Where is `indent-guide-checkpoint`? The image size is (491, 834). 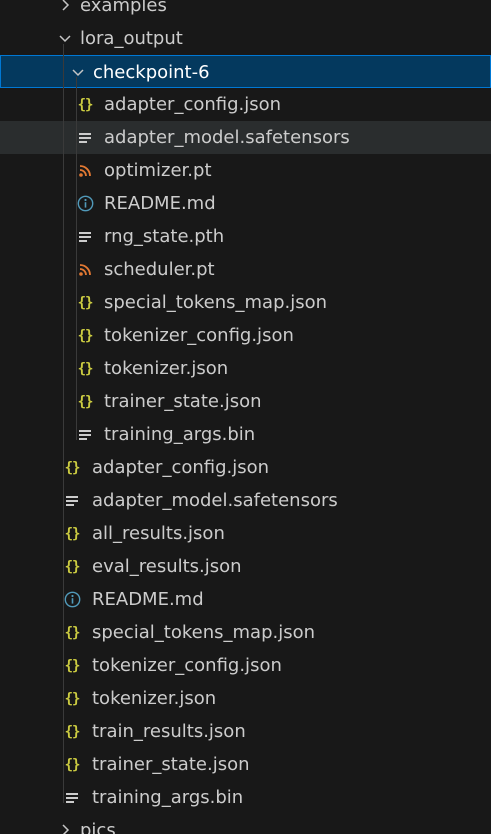 indent-guide-checkpoint is located at coordinates (76, 258).